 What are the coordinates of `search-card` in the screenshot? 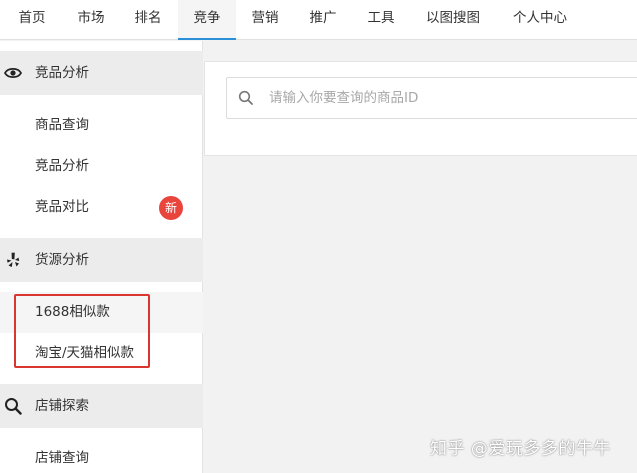 It's located at (420, 108).